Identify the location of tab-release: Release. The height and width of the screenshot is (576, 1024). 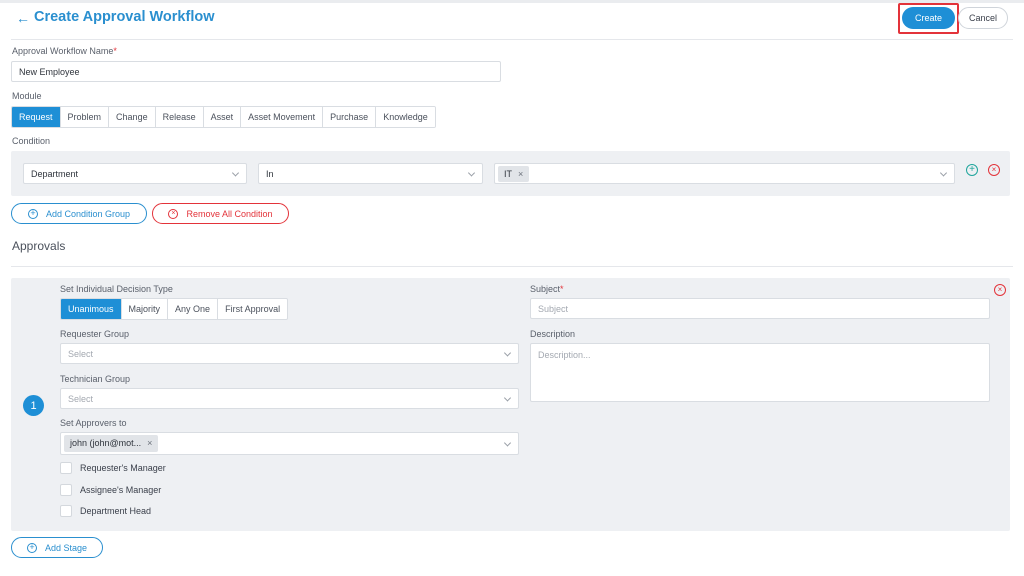
(179, 117).